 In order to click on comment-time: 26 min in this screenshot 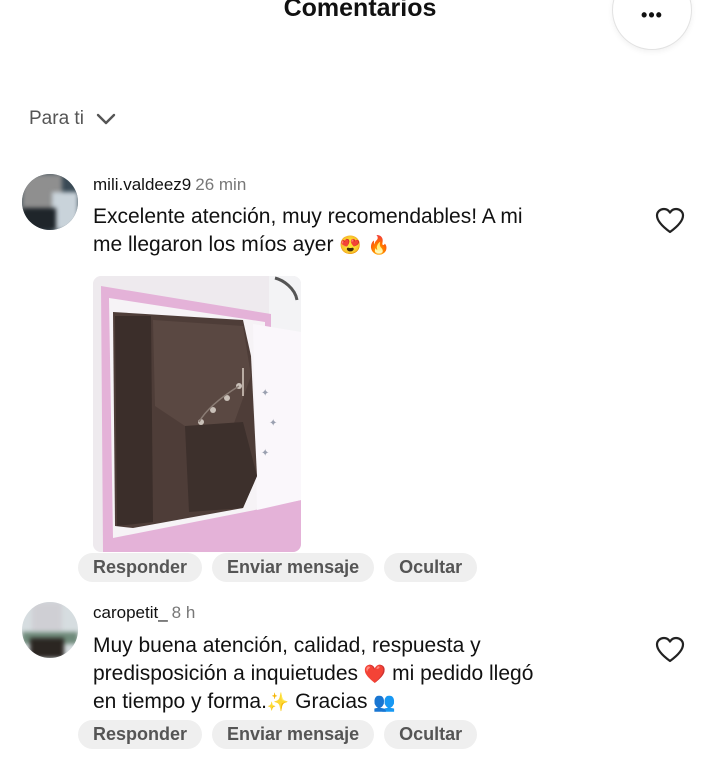, I will do `click(221, 184)`.